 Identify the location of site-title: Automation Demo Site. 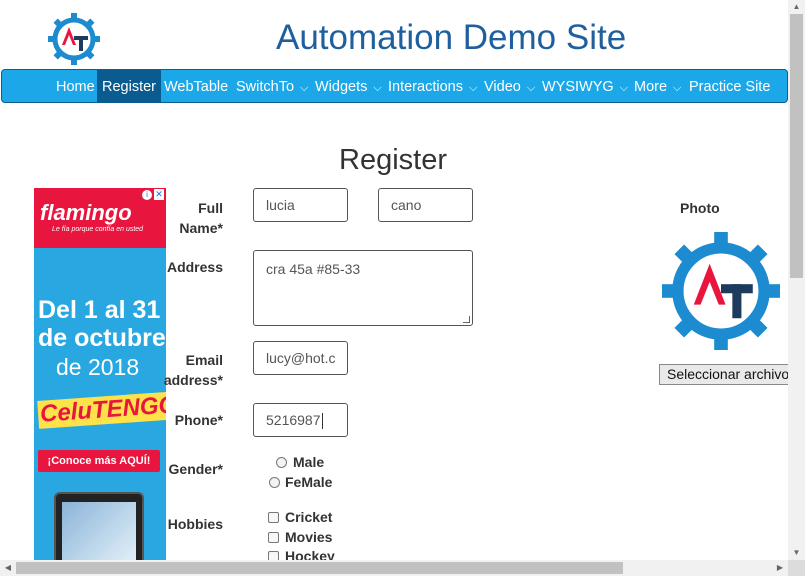
(451, 37).